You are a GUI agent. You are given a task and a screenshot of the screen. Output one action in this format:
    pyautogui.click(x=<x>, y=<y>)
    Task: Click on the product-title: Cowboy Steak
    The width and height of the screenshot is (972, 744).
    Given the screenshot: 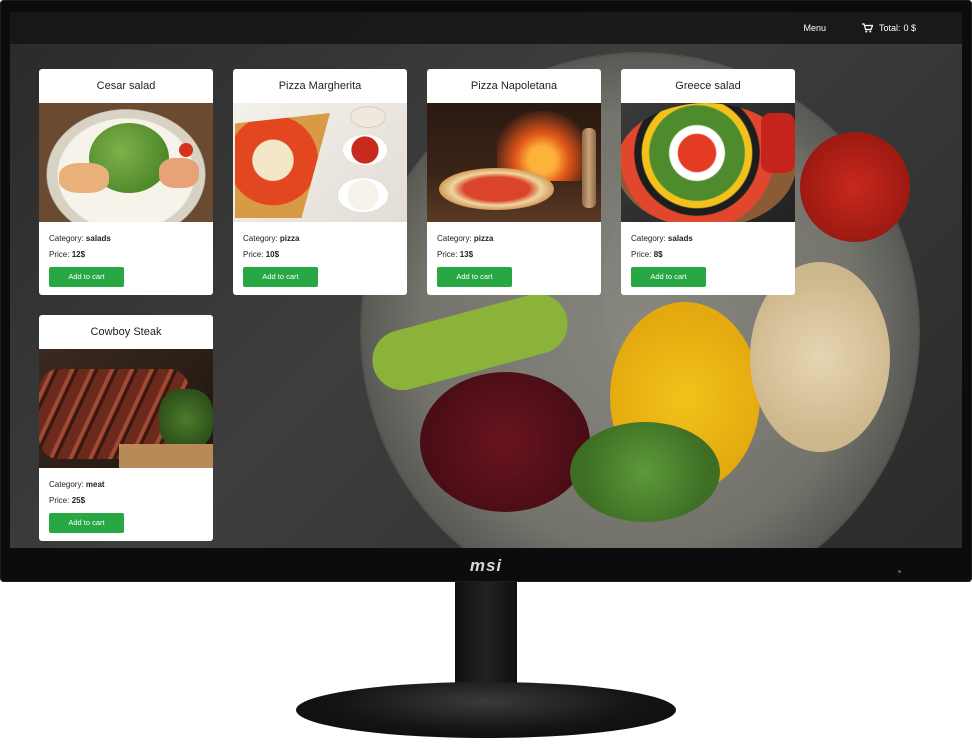 What is the action you would take?
    pyautogui.click(x=126, y=332)
    